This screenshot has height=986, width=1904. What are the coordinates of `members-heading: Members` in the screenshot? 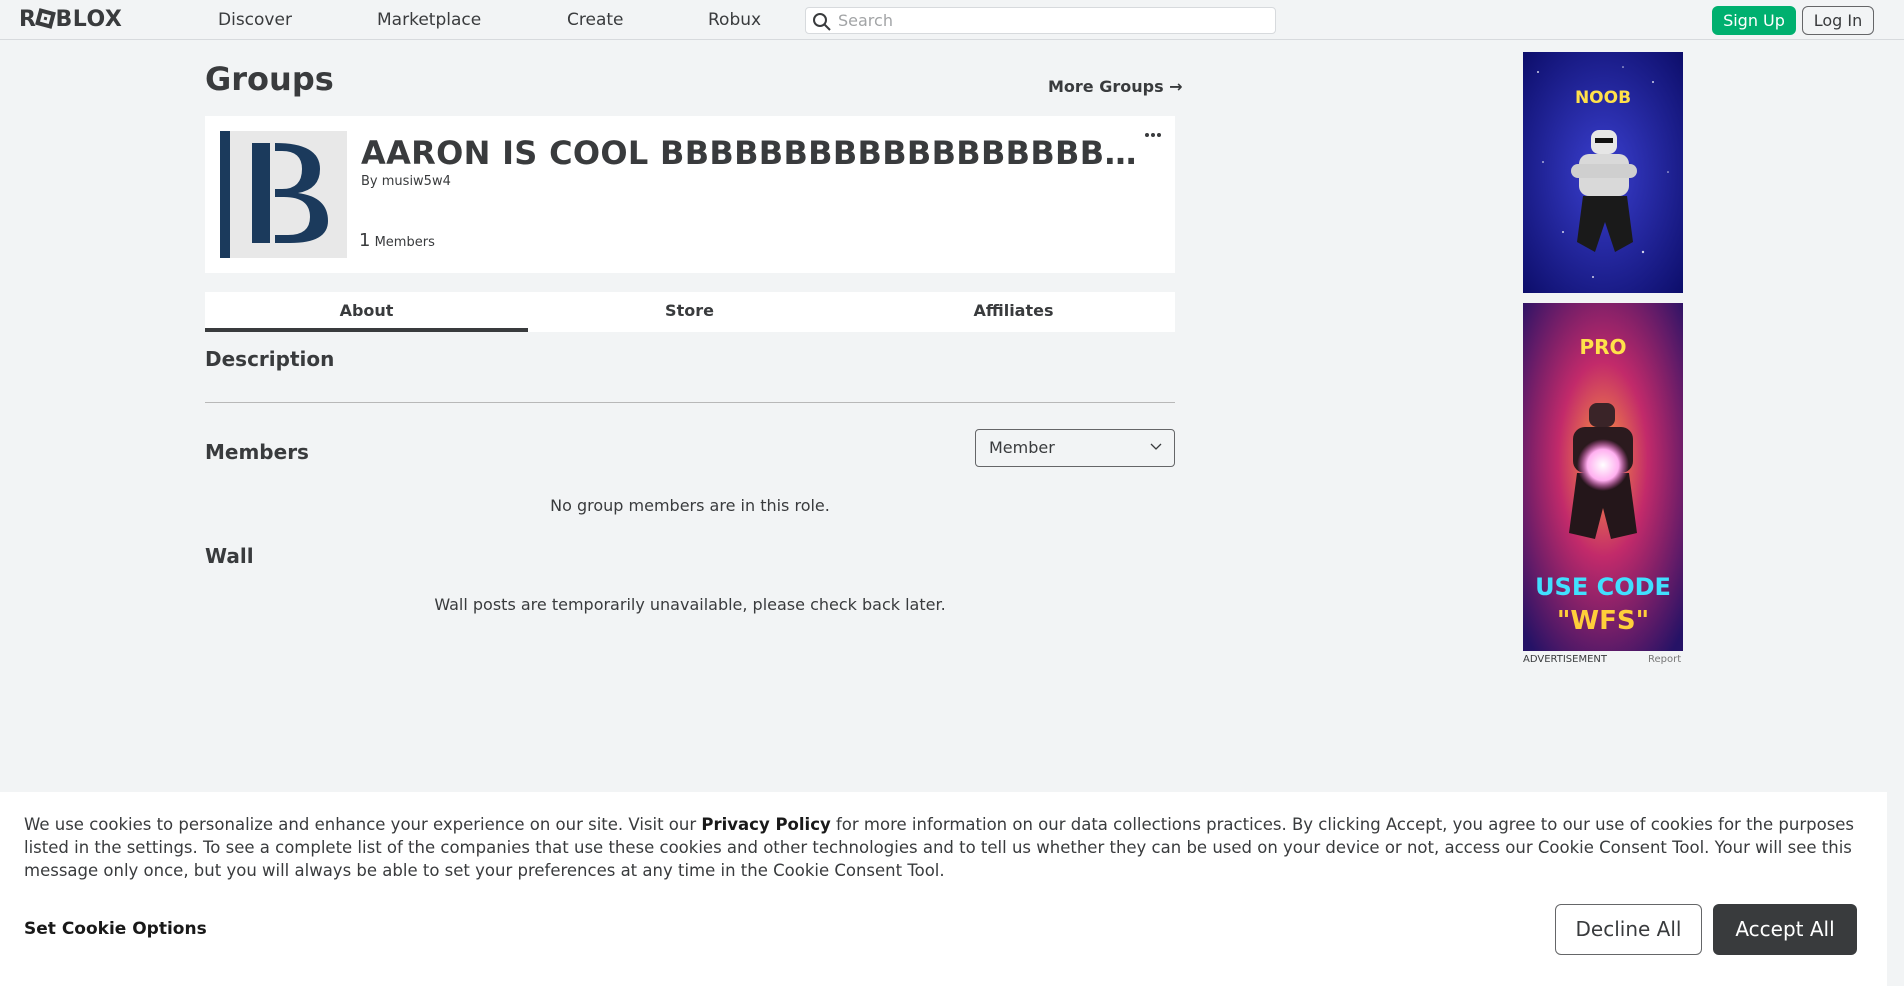 It's located at (257, 452).